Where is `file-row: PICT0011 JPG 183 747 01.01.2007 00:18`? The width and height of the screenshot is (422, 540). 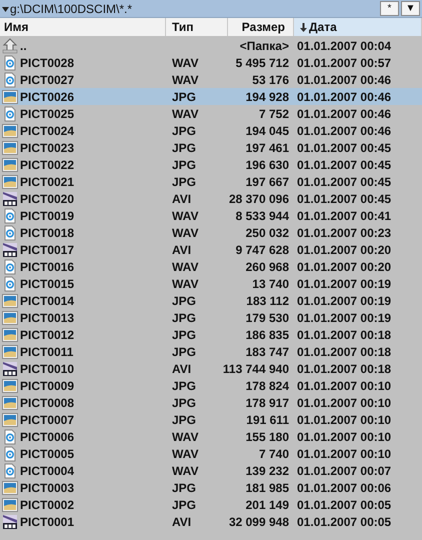 file-row: PICT0011 JPG 183 747 01.01.2007 00:18 is located at coordinates (211, 351).